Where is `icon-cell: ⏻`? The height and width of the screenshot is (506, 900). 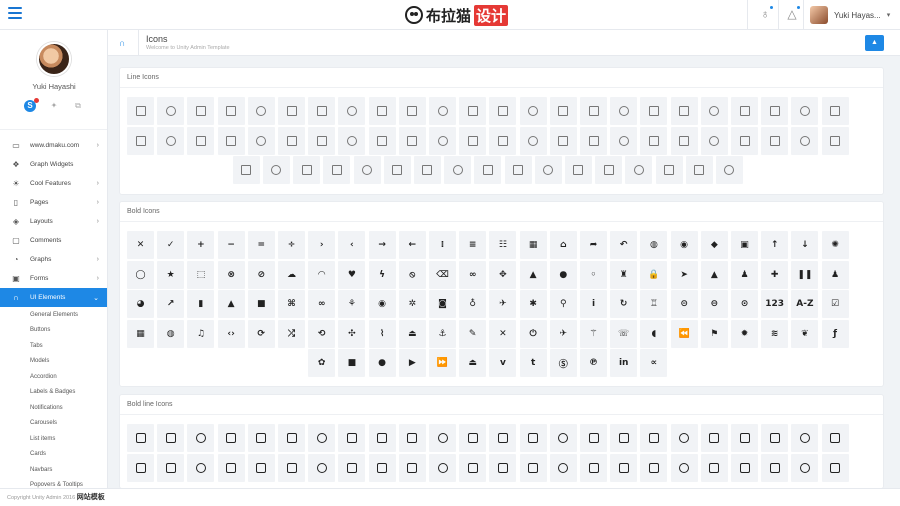 icon-cell: ⏻ is located at coordinates (533, 333).